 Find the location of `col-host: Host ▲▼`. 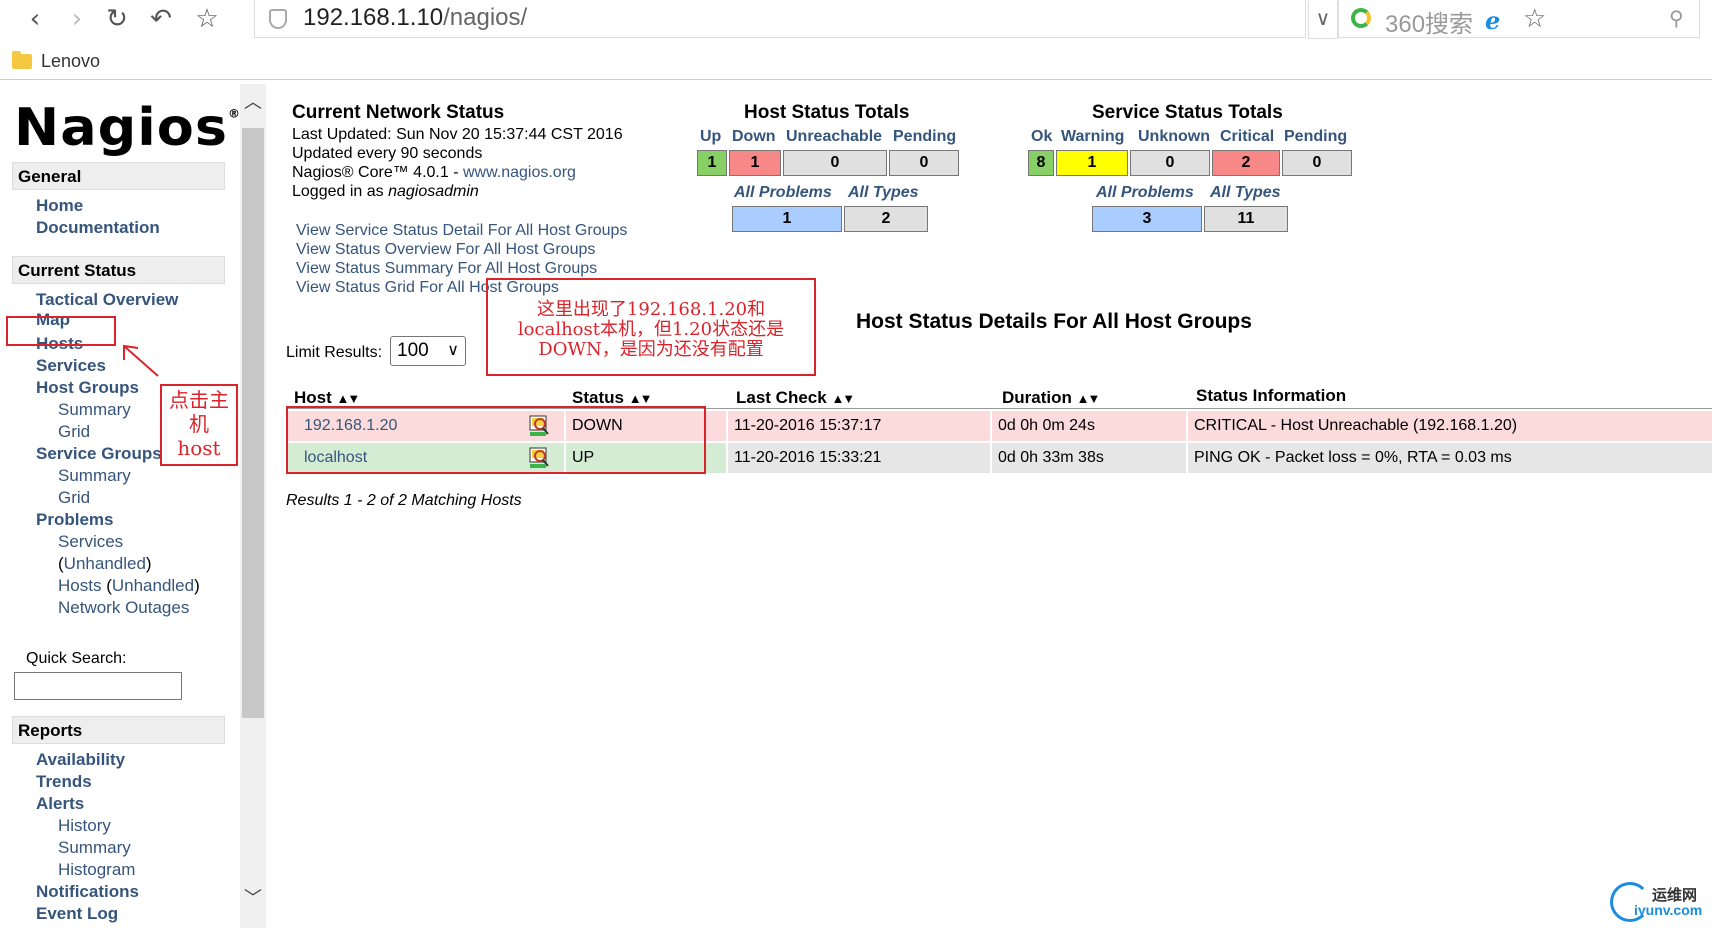

col-host: Host ▲▼ is located at coordinates (327, 398).